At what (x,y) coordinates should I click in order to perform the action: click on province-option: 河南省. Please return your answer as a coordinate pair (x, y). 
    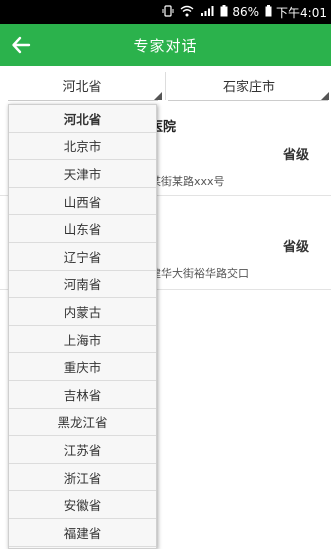
    Looking at the image, I should click on (82, 285).